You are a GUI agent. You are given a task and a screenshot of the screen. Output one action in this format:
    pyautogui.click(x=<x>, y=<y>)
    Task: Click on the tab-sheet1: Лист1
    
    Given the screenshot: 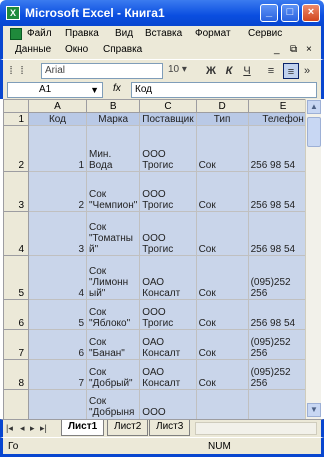 What is the action you would take?
    pyautogui.click(x=83, y=428)
    